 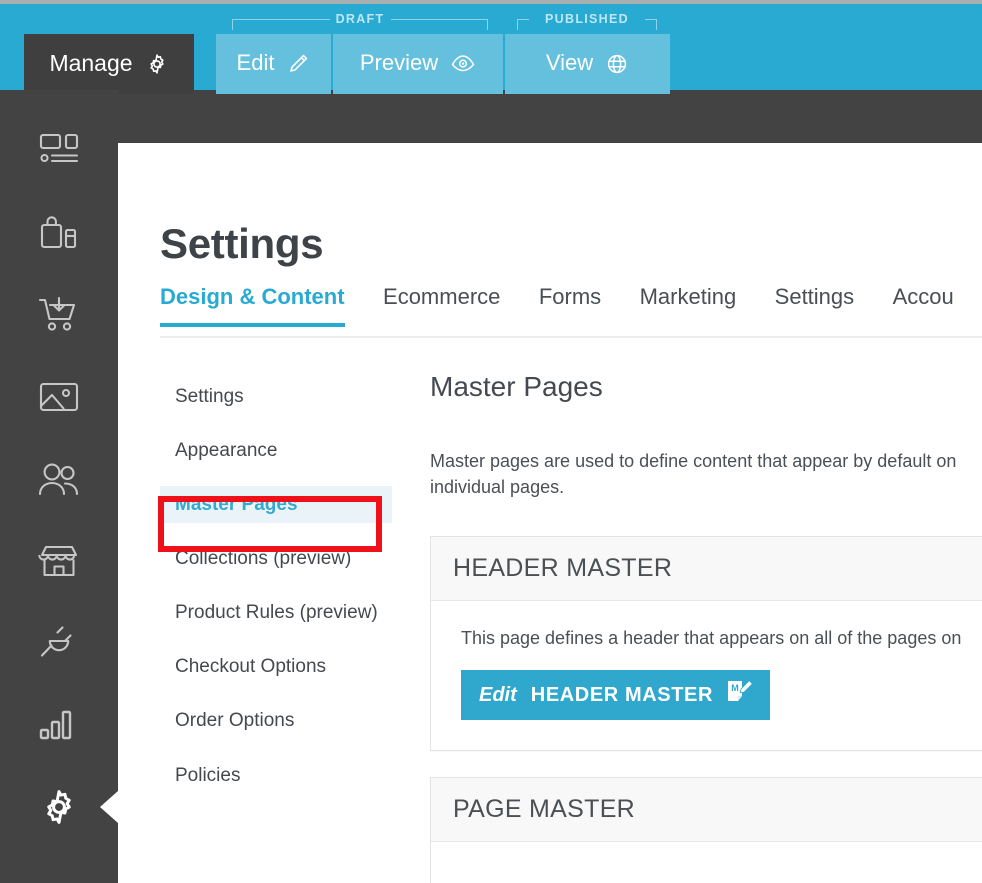 I want to click on store-icon, so click(x=59, y=561).